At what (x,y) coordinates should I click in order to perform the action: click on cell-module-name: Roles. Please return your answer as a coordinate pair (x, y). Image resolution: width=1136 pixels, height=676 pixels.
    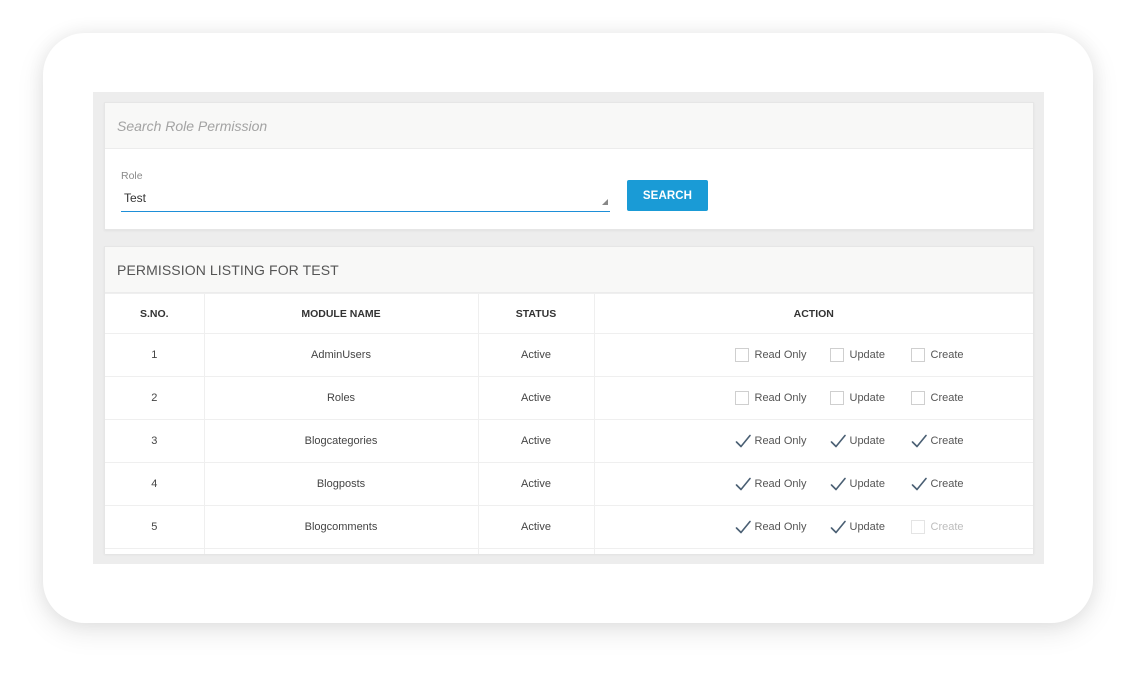
    Looking at the image, I should click on (341, 398).